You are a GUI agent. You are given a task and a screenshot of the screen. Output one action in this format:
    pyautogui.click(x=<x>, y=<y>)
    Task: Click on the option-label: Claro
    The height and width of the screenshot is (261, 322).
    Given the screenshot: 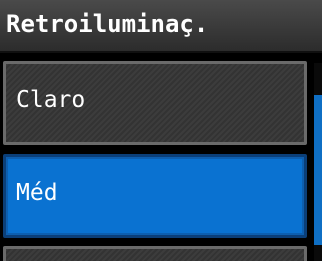 What is the action you would take?
    pyautogui.click(x=51, y=100)
    